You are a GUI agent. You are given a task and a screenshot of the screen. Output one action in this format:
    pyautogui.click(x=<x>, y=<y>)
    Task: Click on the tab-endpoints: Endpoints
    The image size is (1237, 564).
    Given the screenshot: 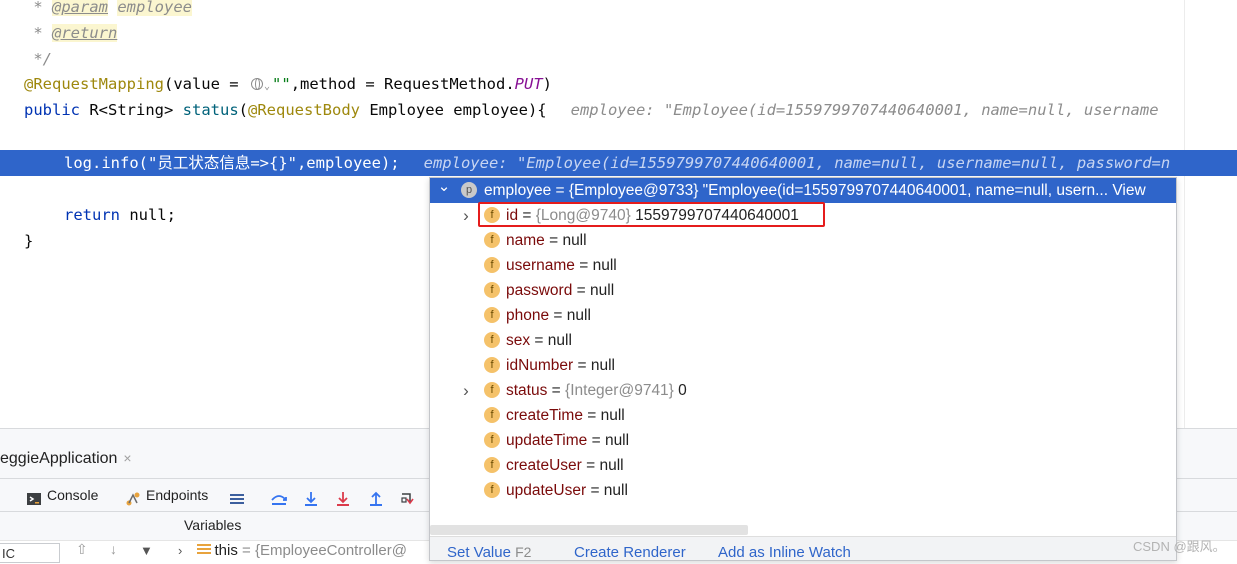 What is the action you would take?
    pyautogui.click(x=166, y=495)
    